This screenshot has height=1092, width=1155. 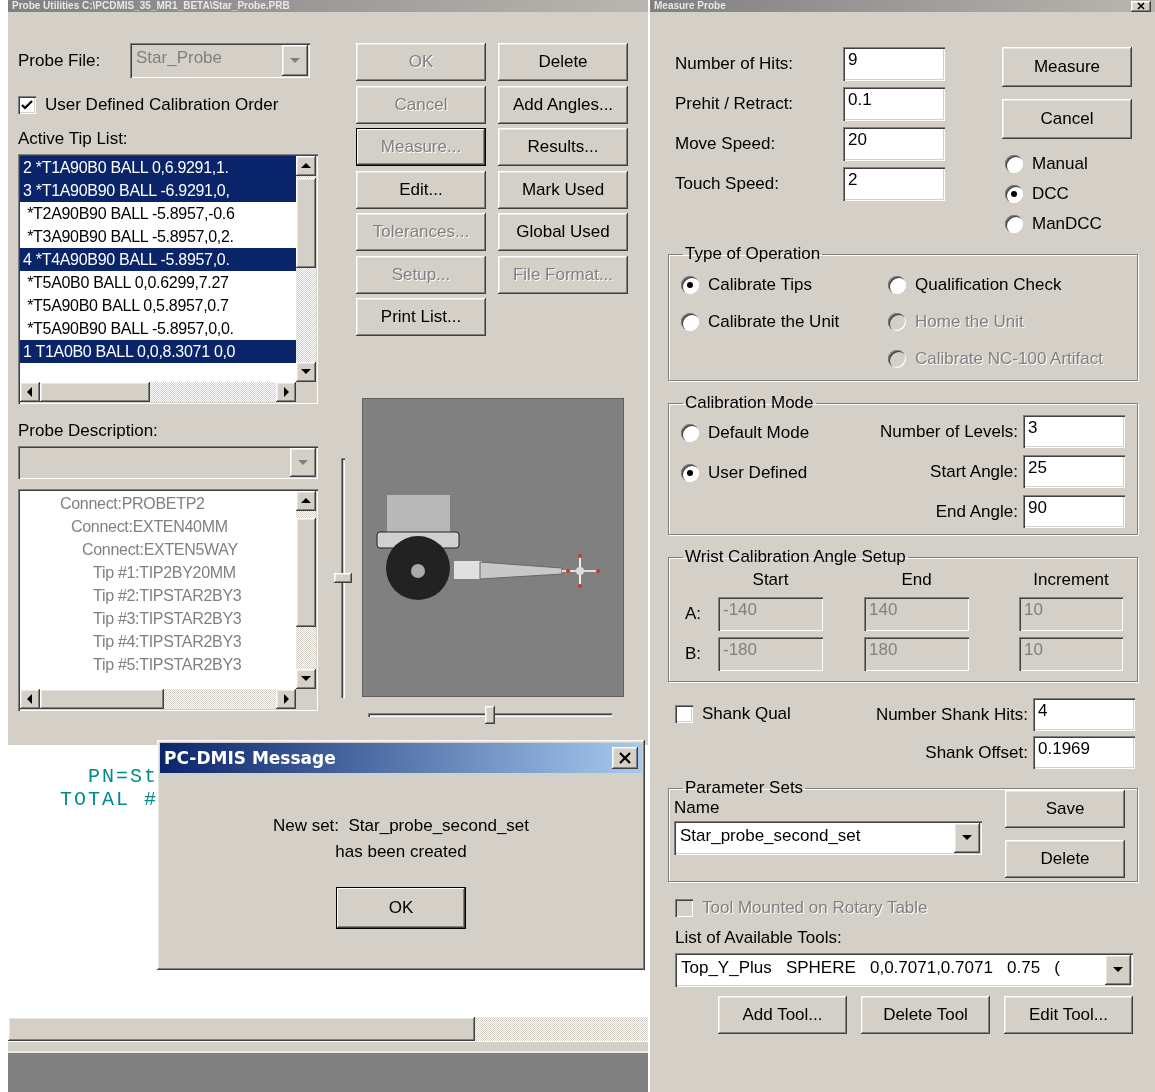 What do you see at coordinates (828, 838) in the screenshot?
I see `parameter-set-dropdown: Star_probe_second_set` at bounding box center [828, 838].